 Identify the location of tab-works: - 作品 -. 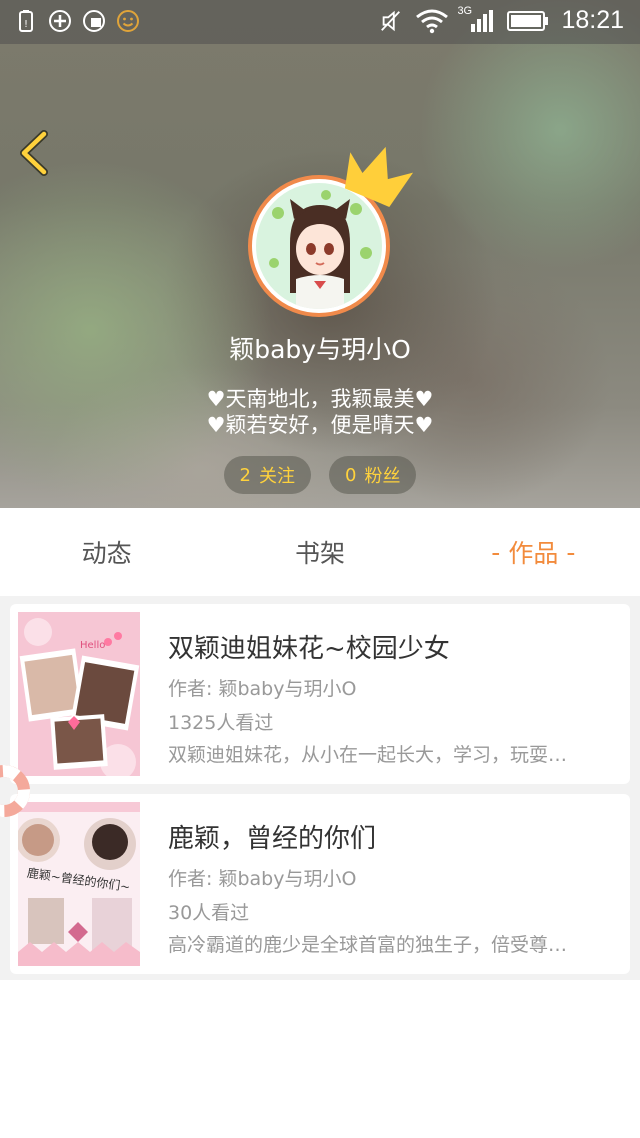
(533, 552).